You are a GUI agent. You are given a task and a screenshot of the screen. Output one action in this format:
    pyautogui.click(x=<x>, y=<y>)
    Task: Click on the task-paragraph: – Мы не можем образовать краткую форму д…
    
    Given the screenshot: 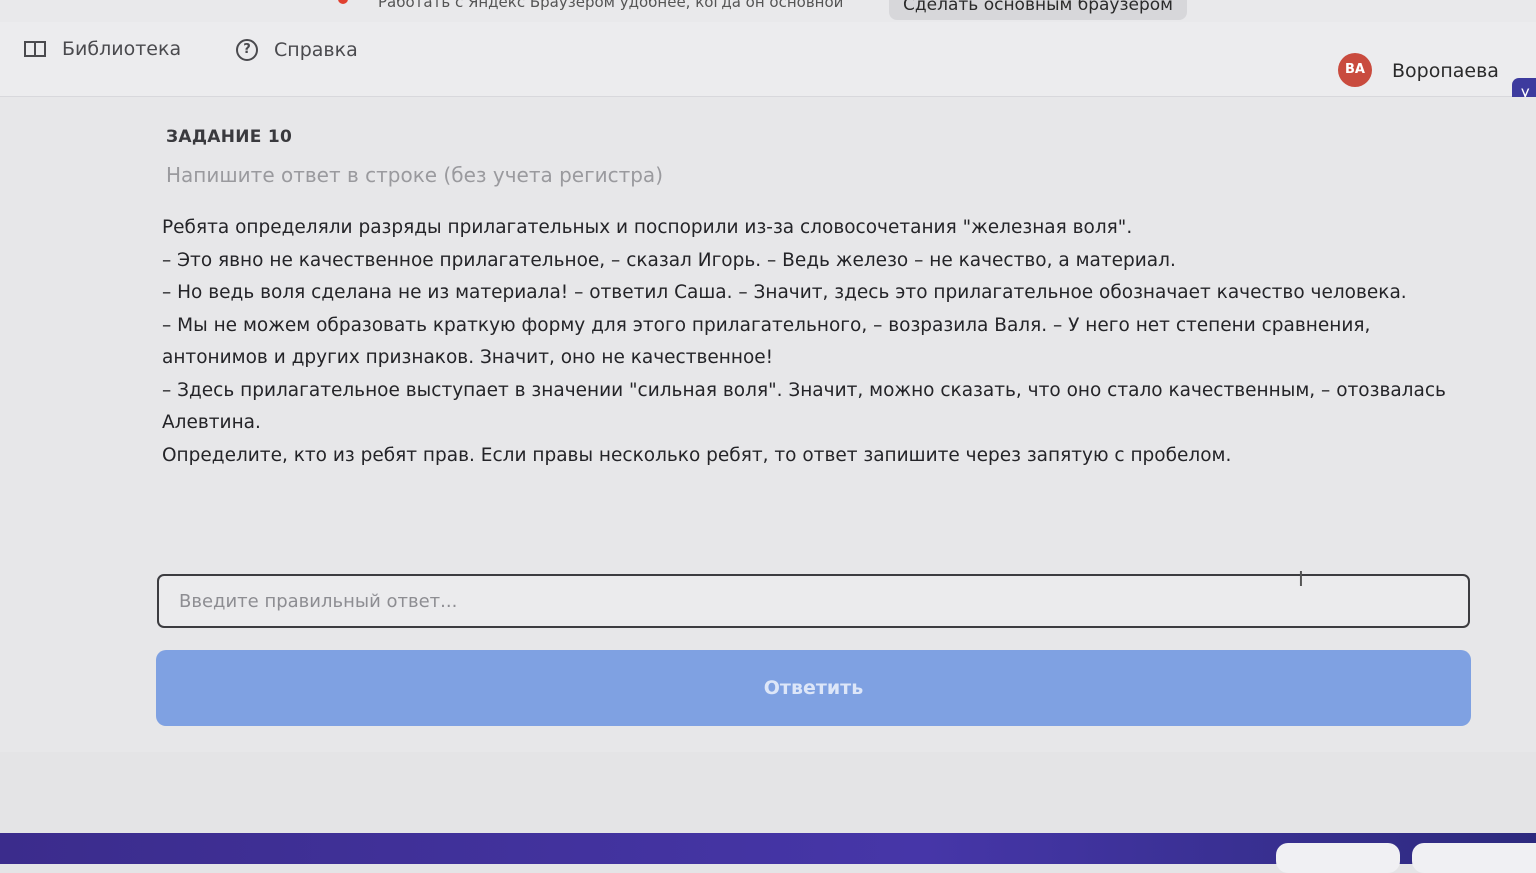 What is the action you would take?
    pyautogui.click(x=766, y=341)
    